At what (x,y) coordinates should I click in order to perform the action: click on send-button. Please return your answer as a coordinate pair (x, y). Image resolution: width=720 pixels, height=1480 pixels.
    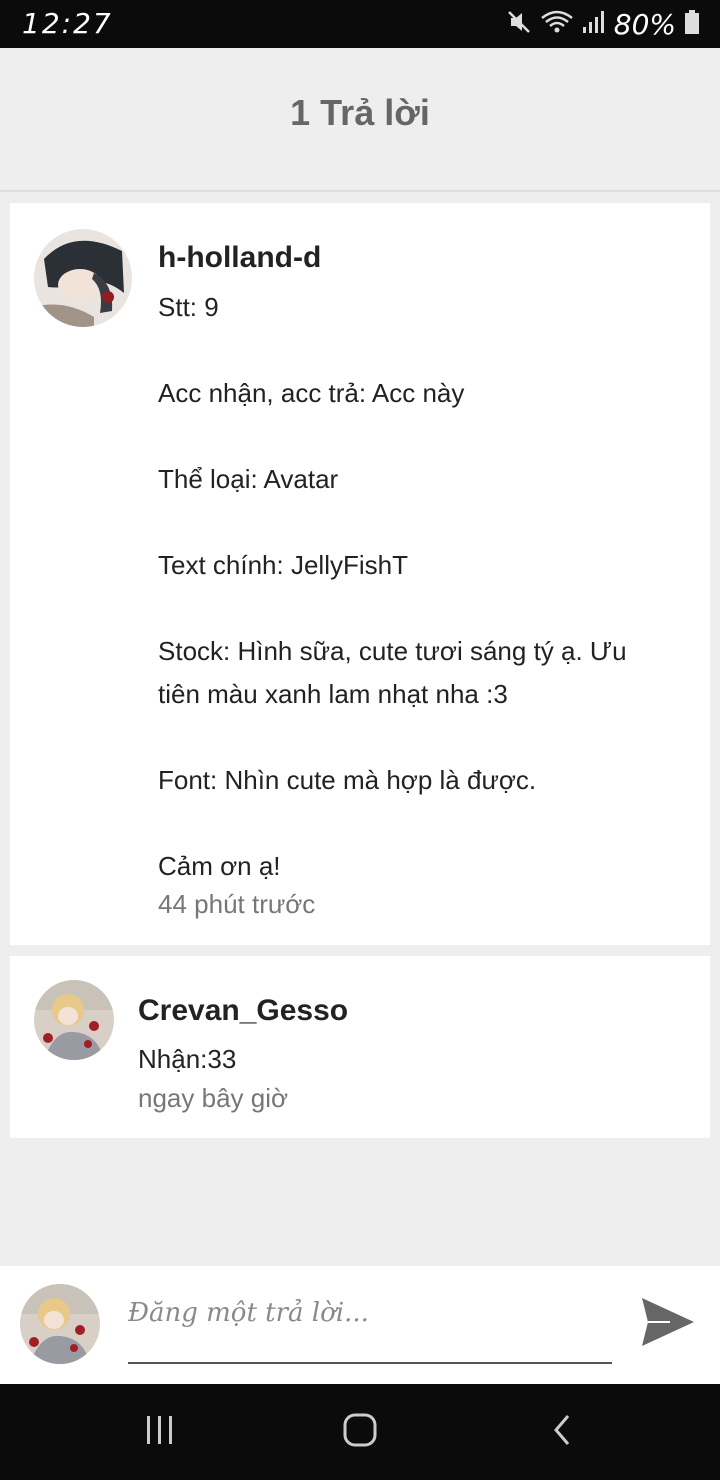
    Looking at the image, I should click on (668, 1324).